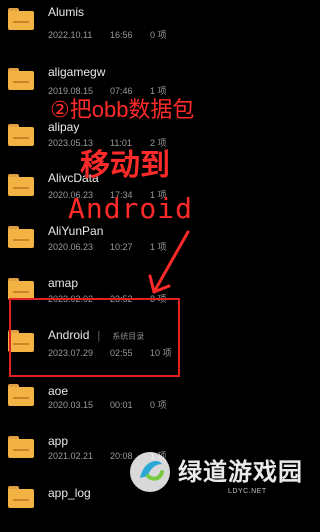 This screenshot has width=320, height=532. Describe the element at coordinates (77, 72) in the screenshot. I see `folder-name: aligamegw` at that location.